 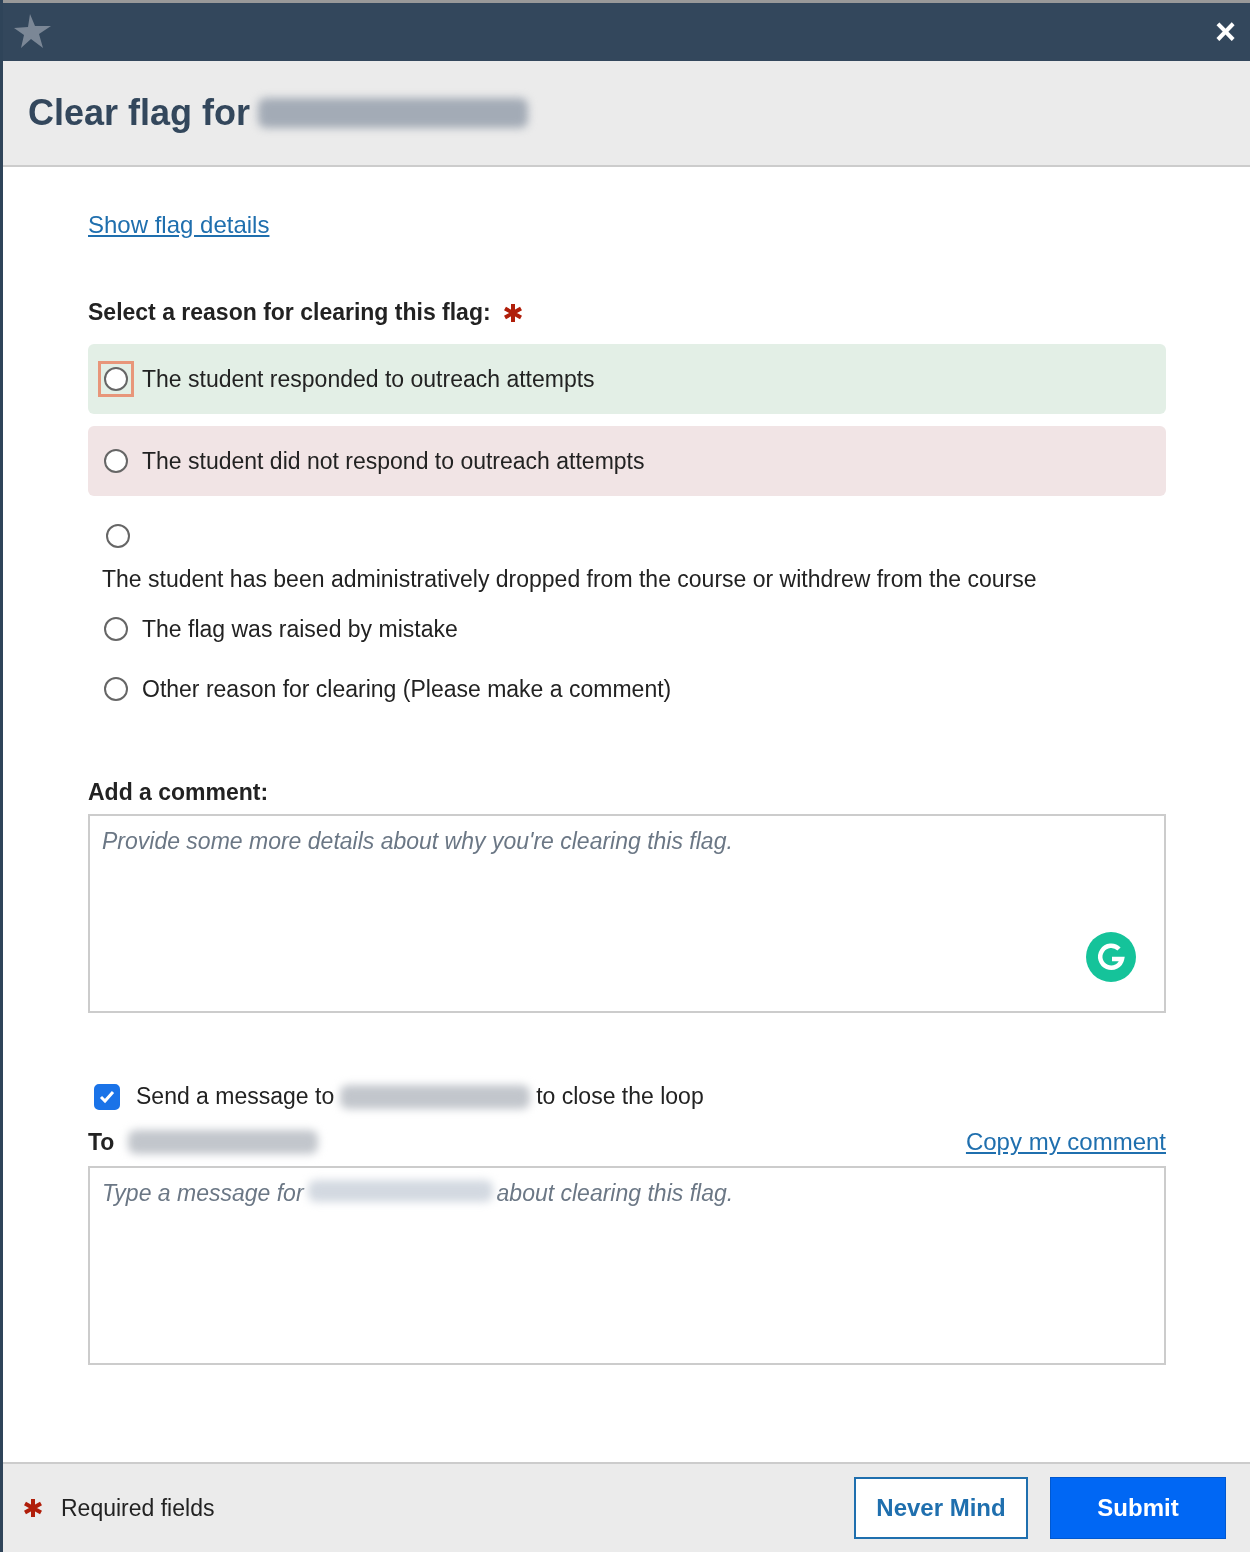 I want to click on submit-button: Submit, so click(x=1138, y=1508).